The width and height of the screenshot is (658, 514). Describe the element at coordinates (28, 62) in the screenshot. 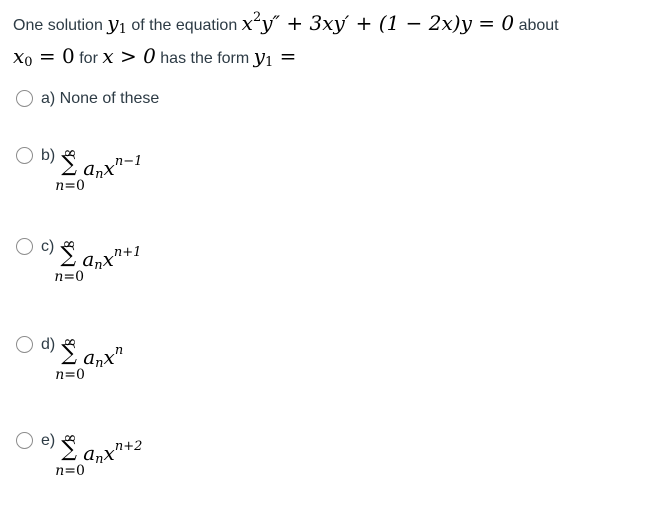

I see `x0-subscript: 0` at that location.